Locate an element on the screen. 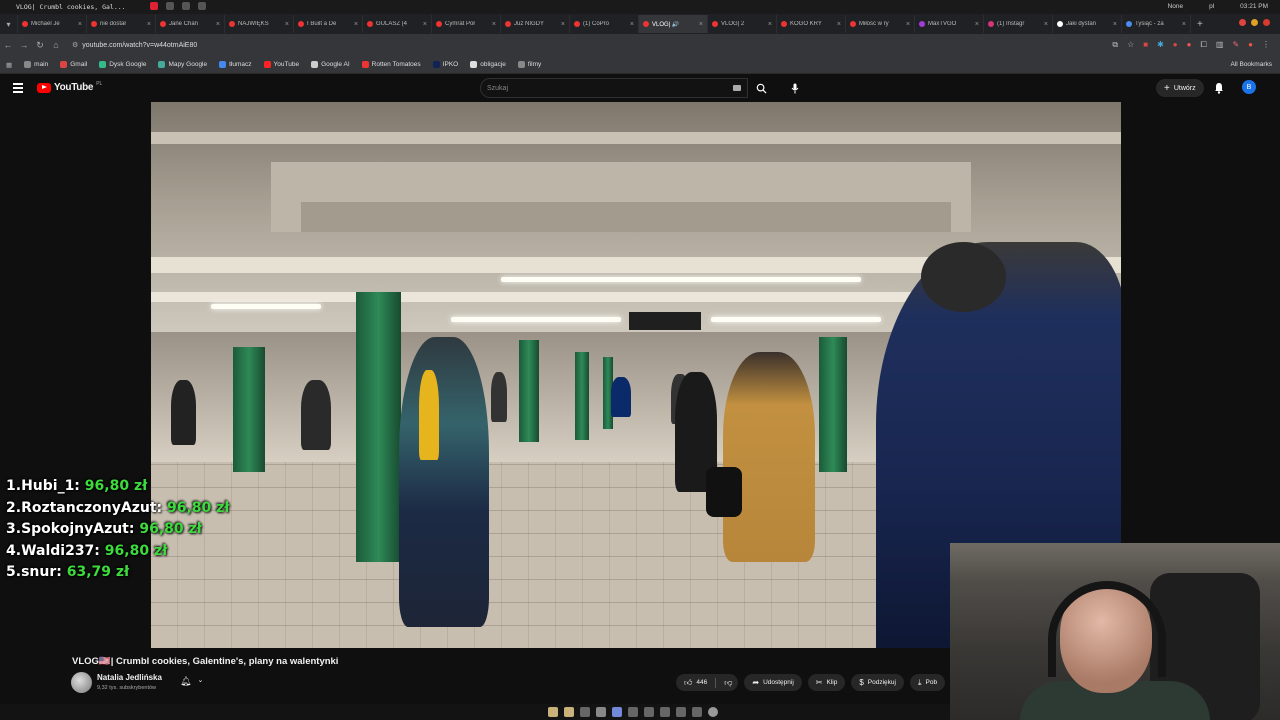 The width and height of the screenshot is (1280, 720). create-button: + Utwórz is located at coordinates (1180, 88).